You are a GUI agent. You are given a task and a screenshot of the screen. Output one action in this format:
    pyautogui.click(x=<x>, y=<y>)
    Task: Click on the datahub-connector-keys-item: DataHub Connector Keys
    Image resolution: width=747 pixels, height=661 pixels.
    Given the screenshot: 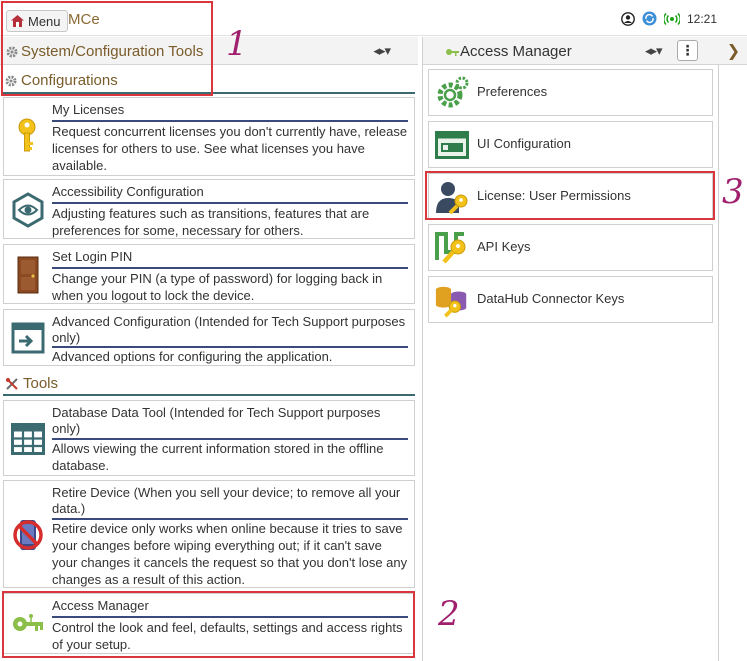 What is the action you would take?
    pyautogui.click(x=570, y=299)
    